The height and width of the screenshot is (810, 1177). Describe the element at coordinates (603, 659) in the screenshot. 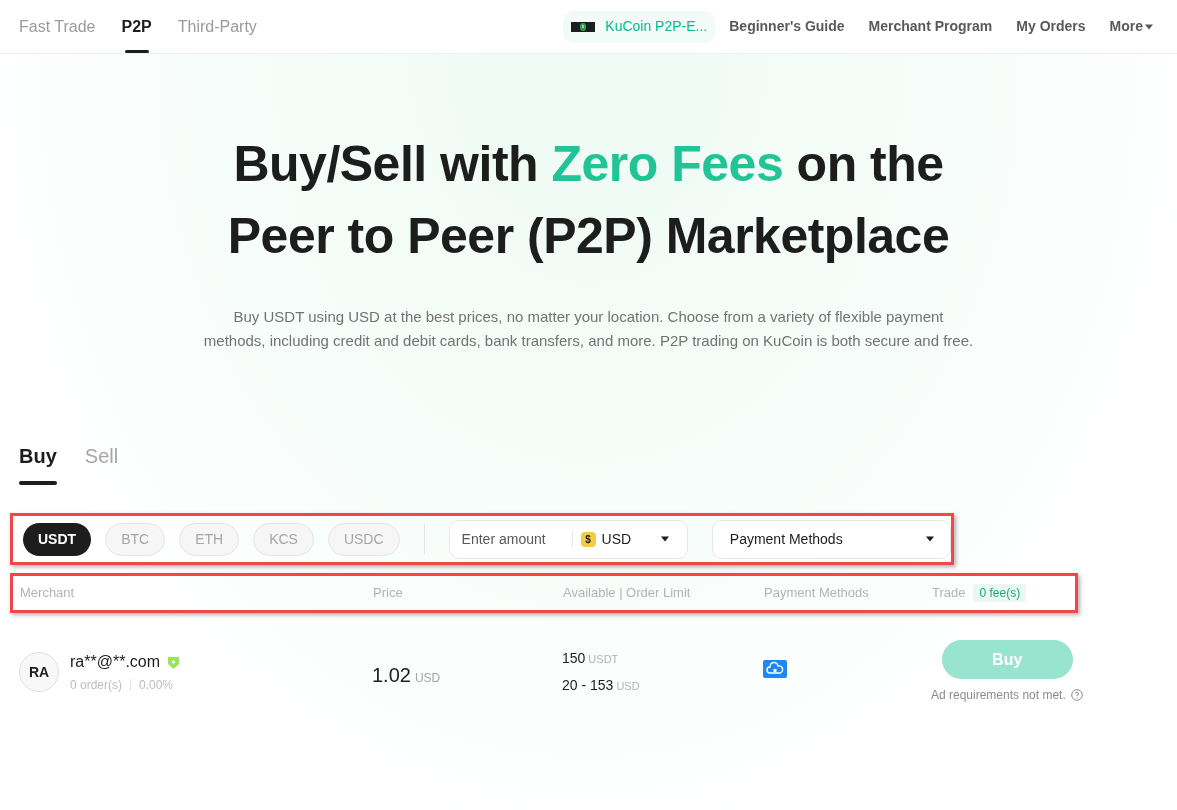

I see `available-unit: USDT` at that location.